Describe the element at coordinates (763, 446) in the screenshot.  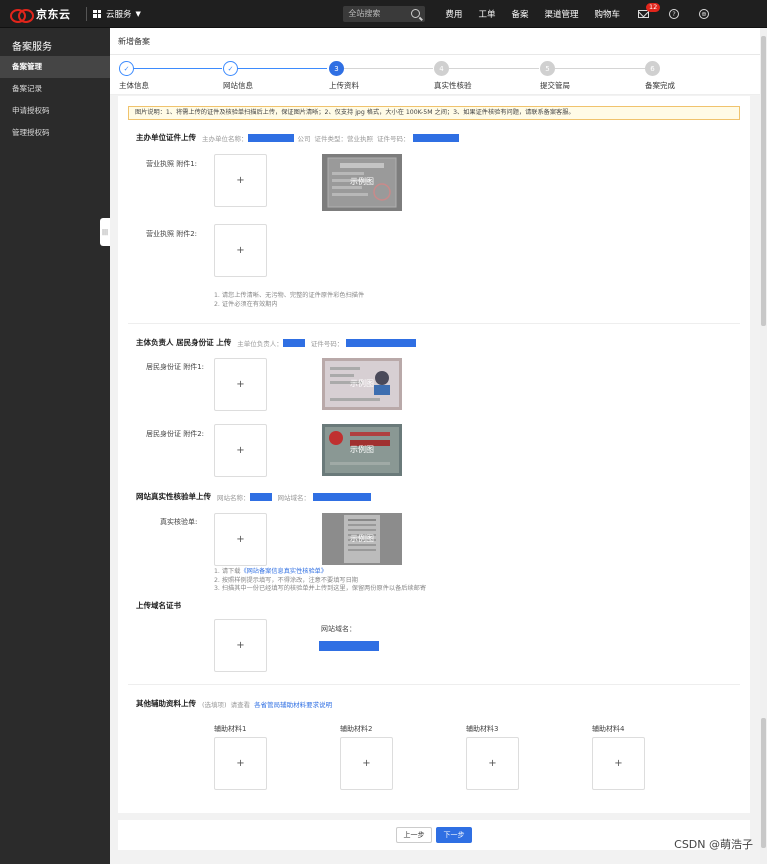
I see `page-scrollbar` at that location.